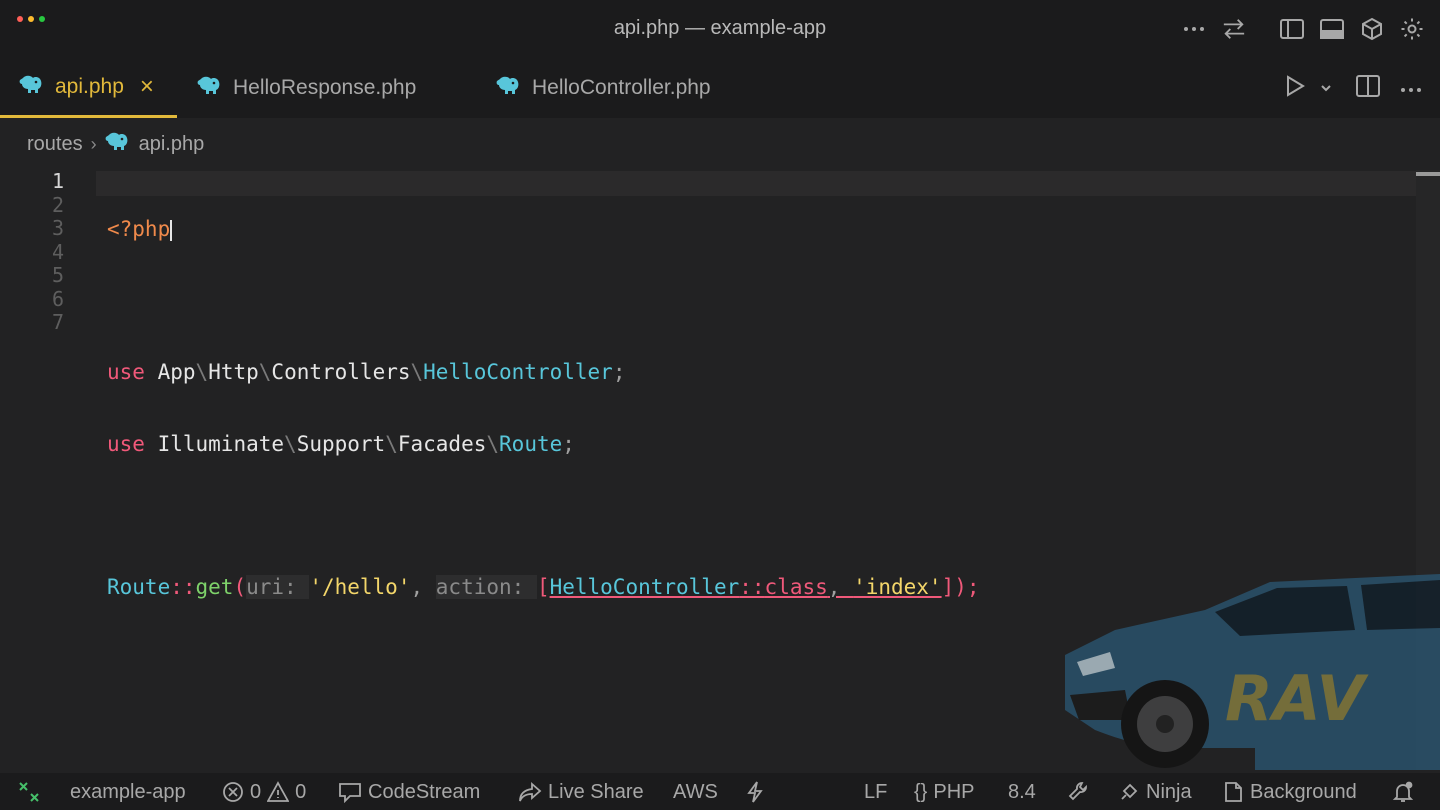  What do you see at coordinates (543, 229) in the screenshot?
I see `code-line-1: <?php` at bounding box center [543, 229].